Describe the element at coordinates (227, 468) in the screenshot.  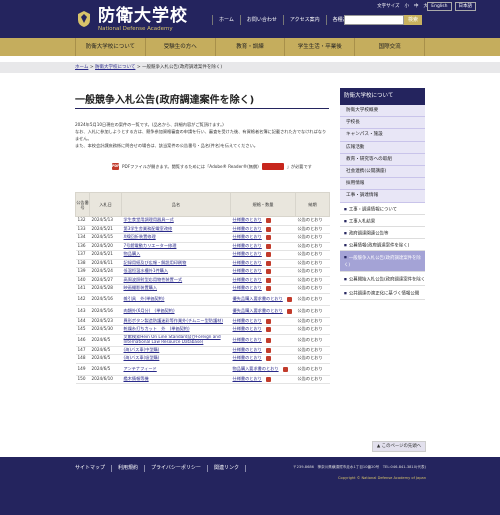
I see `footer-link-related: 関連リンク` at that location.